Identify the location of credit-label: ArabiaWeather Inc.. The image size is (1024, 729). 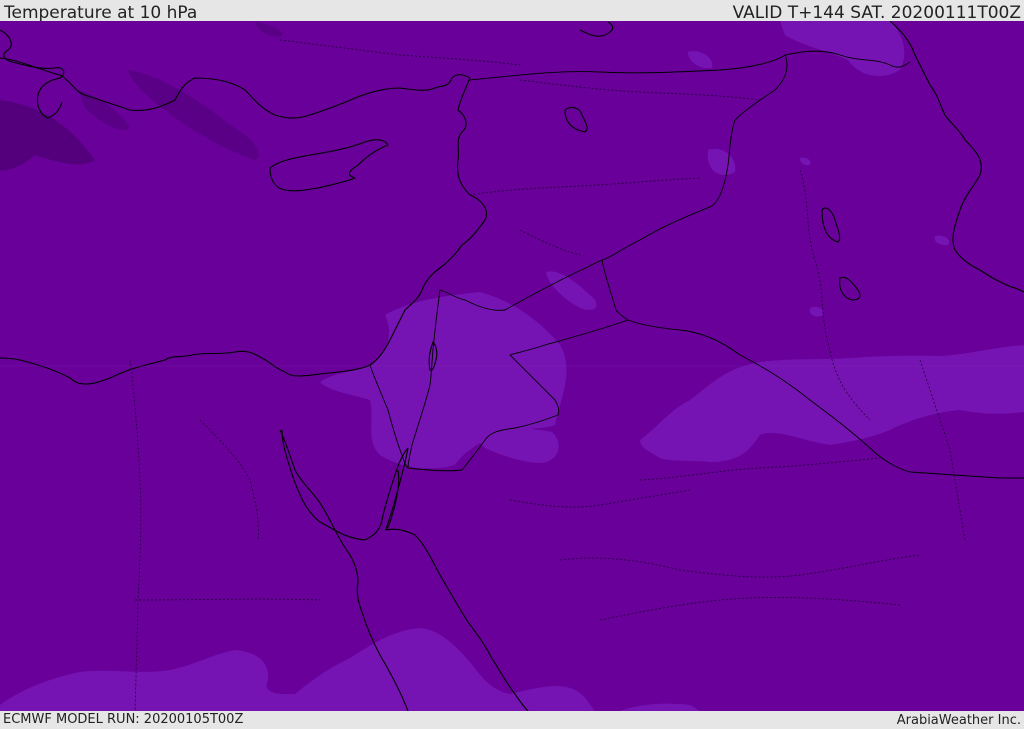
(958, 720).